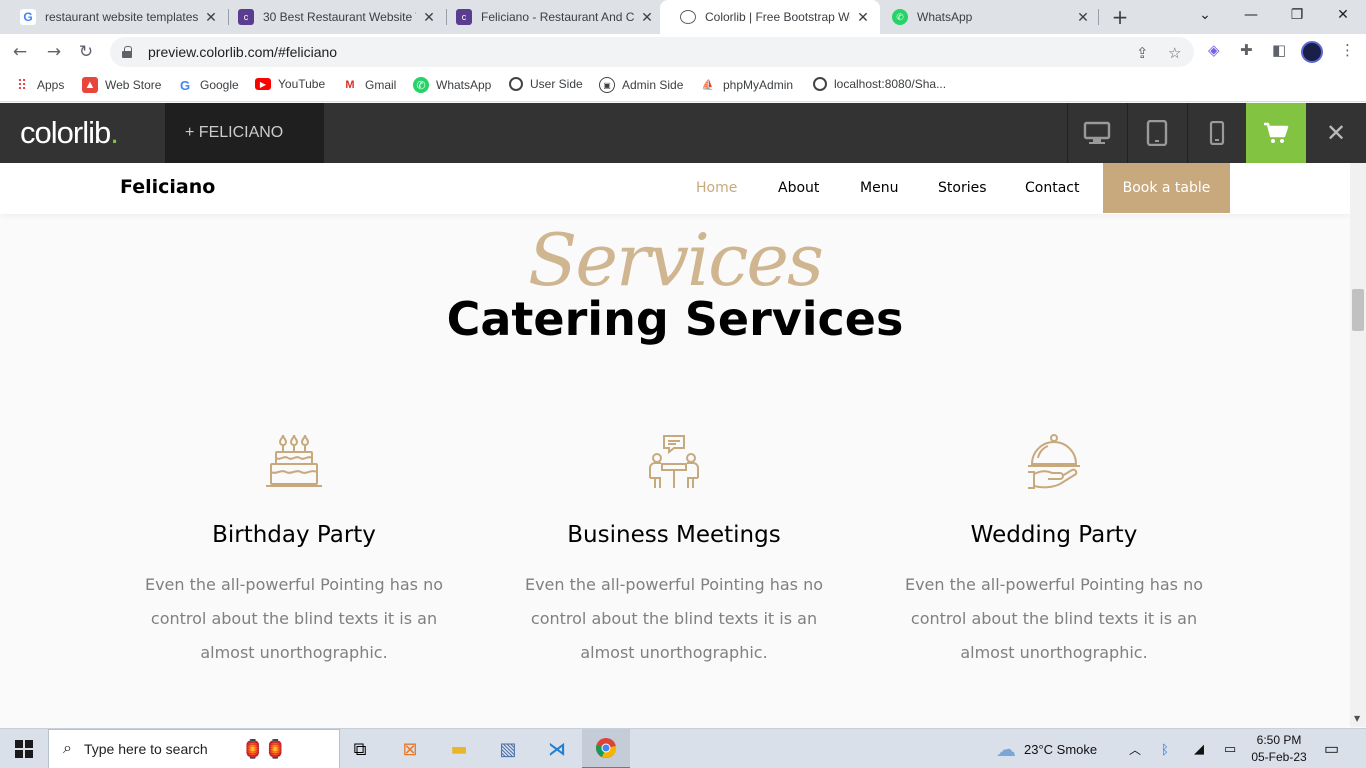 This screenshot has height=768, width=1366. What do you see at coordinates (1230, 748) in the screenshot?
I see `battery-icon: ▭` at bounding box center [1230, 748].